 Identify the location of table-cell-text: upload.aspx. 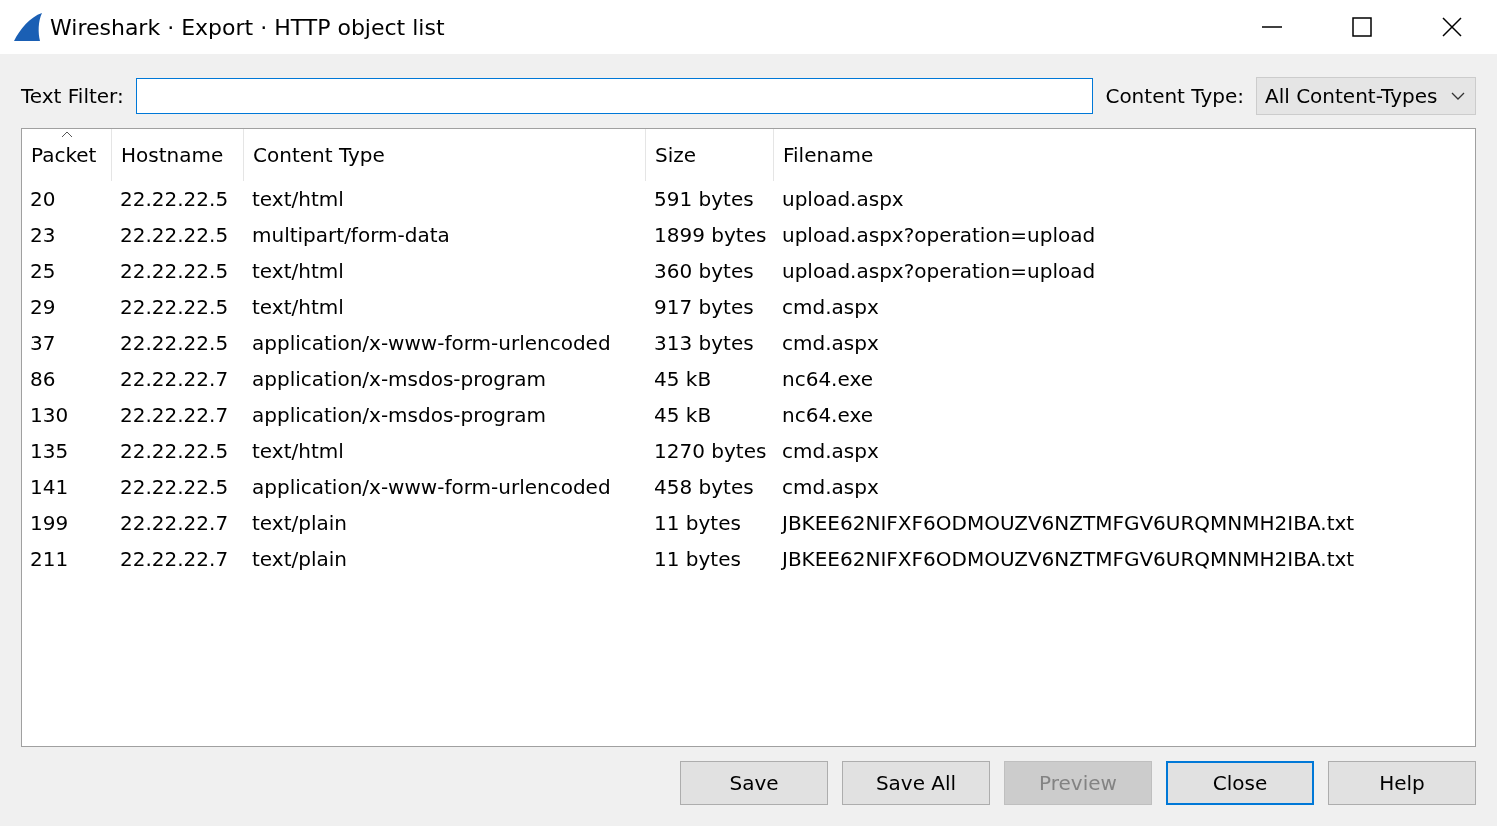
(842, 199).